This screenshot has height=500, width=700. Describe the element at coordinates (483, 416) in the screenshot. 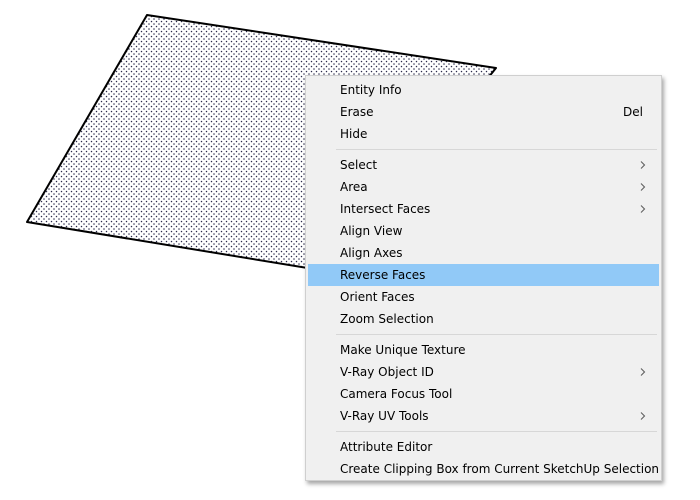

I see `menu-item-v-ray-uv-tools: V-Ray UV Tools` at that location.